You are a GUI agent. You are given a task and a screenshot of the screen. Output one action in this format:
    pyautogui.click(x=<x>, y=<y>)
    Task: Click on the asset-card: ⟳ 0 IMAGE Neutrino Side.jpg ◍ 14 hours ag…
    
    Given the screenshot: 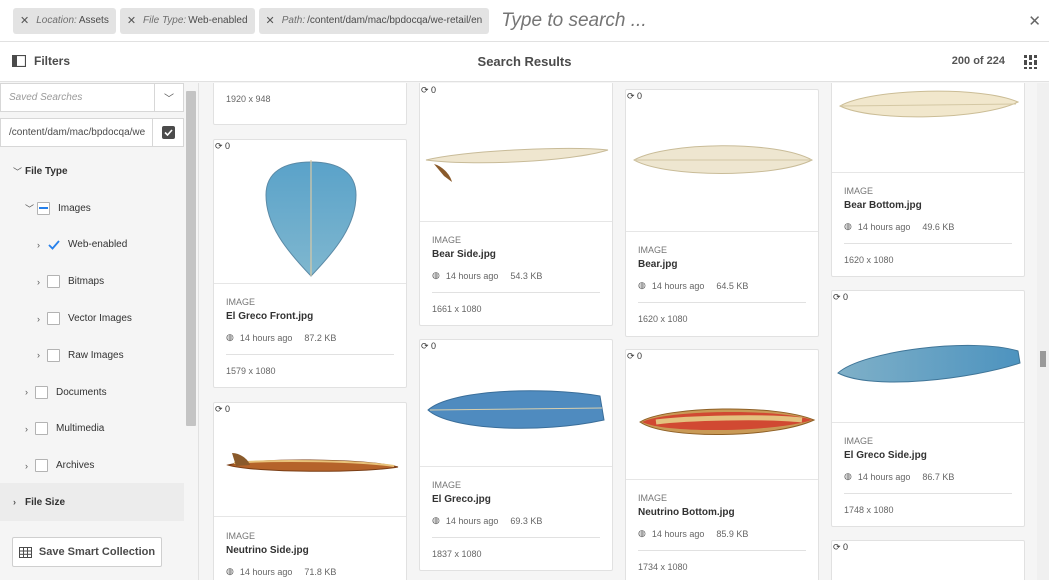 What is the action you would take?
    pyautogui.click(x=310, y=491)
    